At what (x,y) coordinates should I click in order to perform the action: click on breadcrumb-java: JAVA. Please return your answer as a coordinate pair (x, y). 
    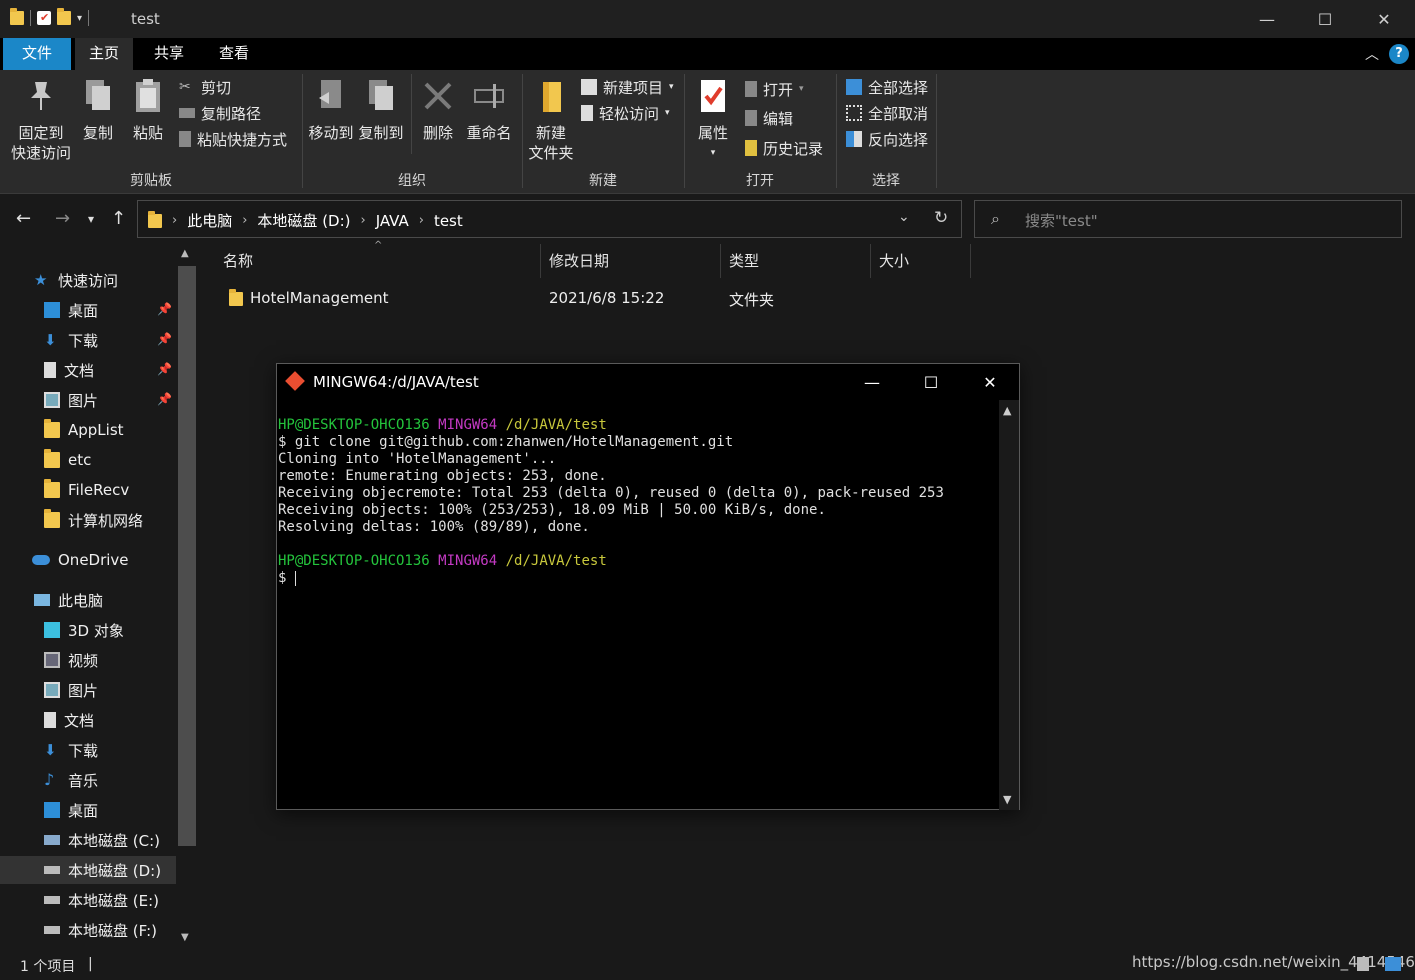
    Looking at the image, I should click on (392, 221).